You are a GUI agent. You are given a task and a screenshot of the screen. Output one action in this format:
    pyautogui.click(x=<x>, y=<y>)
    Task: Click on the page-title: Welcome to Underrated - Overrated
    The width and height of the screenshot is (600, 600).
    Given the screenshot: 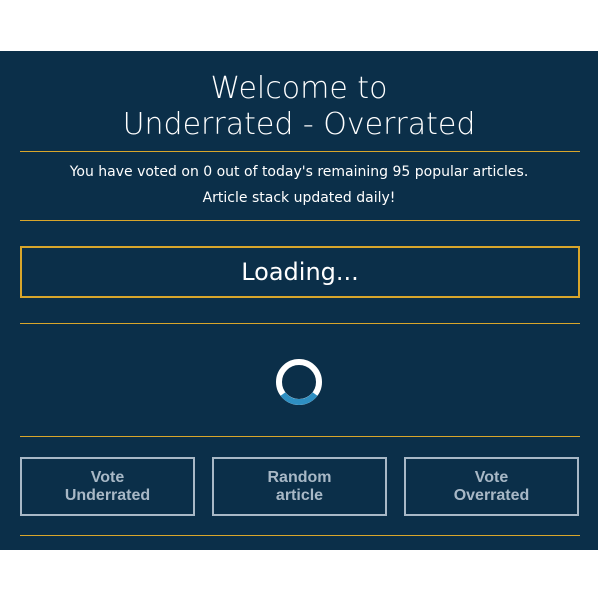 What is the action you would take?
    pyautogui.click(x=299, y=107)
    